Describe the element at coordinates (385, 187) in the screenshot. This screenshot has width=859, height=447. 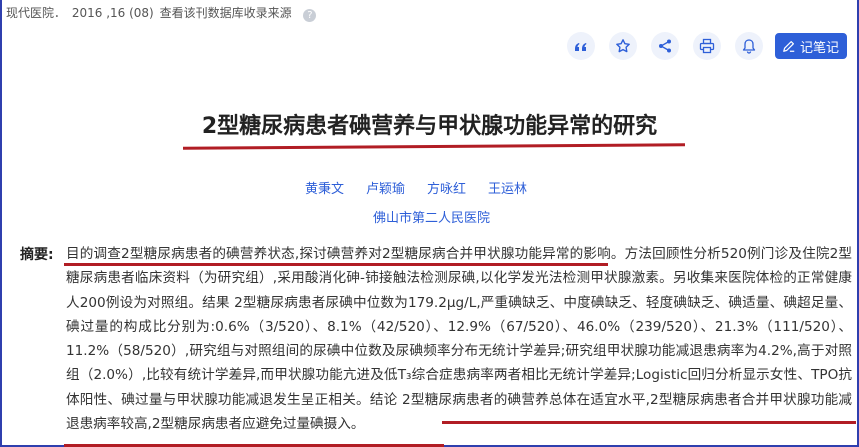
I see `author-link: 卢颖瑜` at that location.